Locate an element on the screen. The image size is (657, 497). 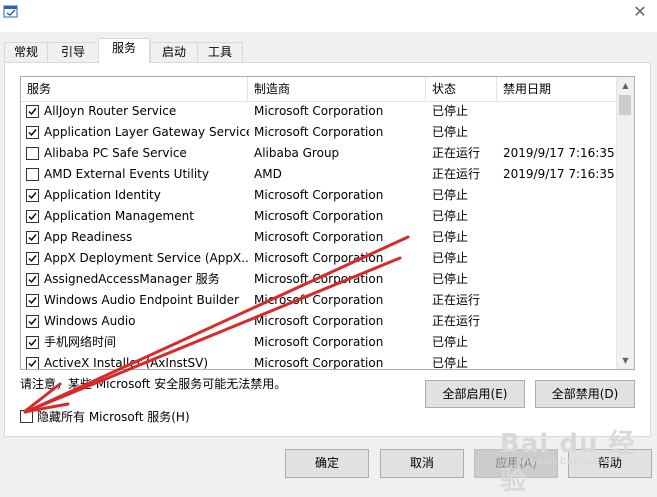
cell-service: Application Identity is located at coordinates (102, 195).